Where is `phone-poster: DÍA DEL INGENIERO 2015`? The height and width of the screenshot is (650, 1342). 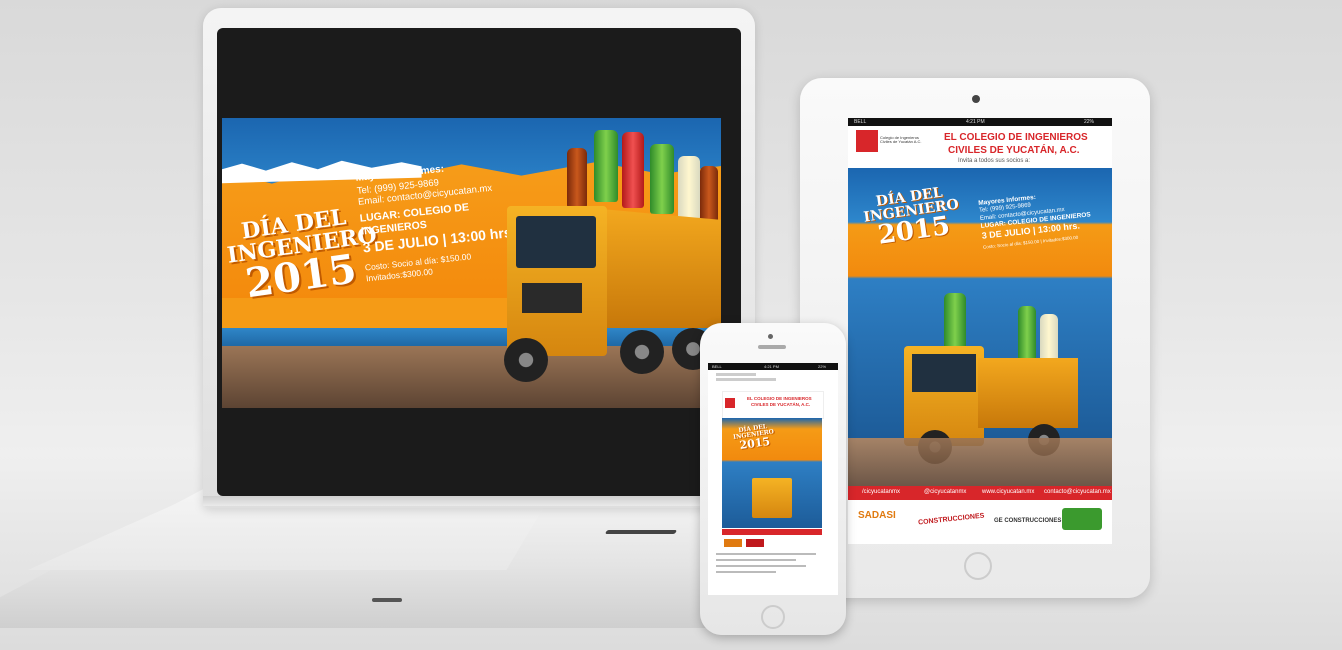 phone-poster: DÍA DEL INGENIERO 2015 is located at coordinates (772, 473).